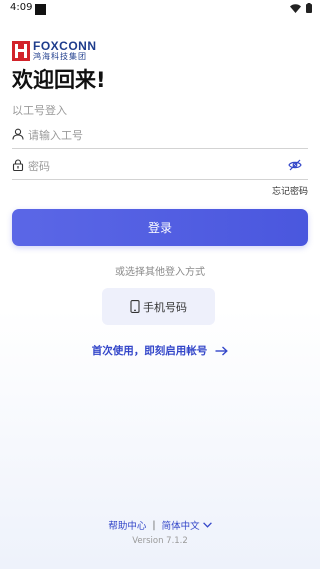  I want to click on footer-links: 帮助中心 | 简体中文, so click(160, 525).